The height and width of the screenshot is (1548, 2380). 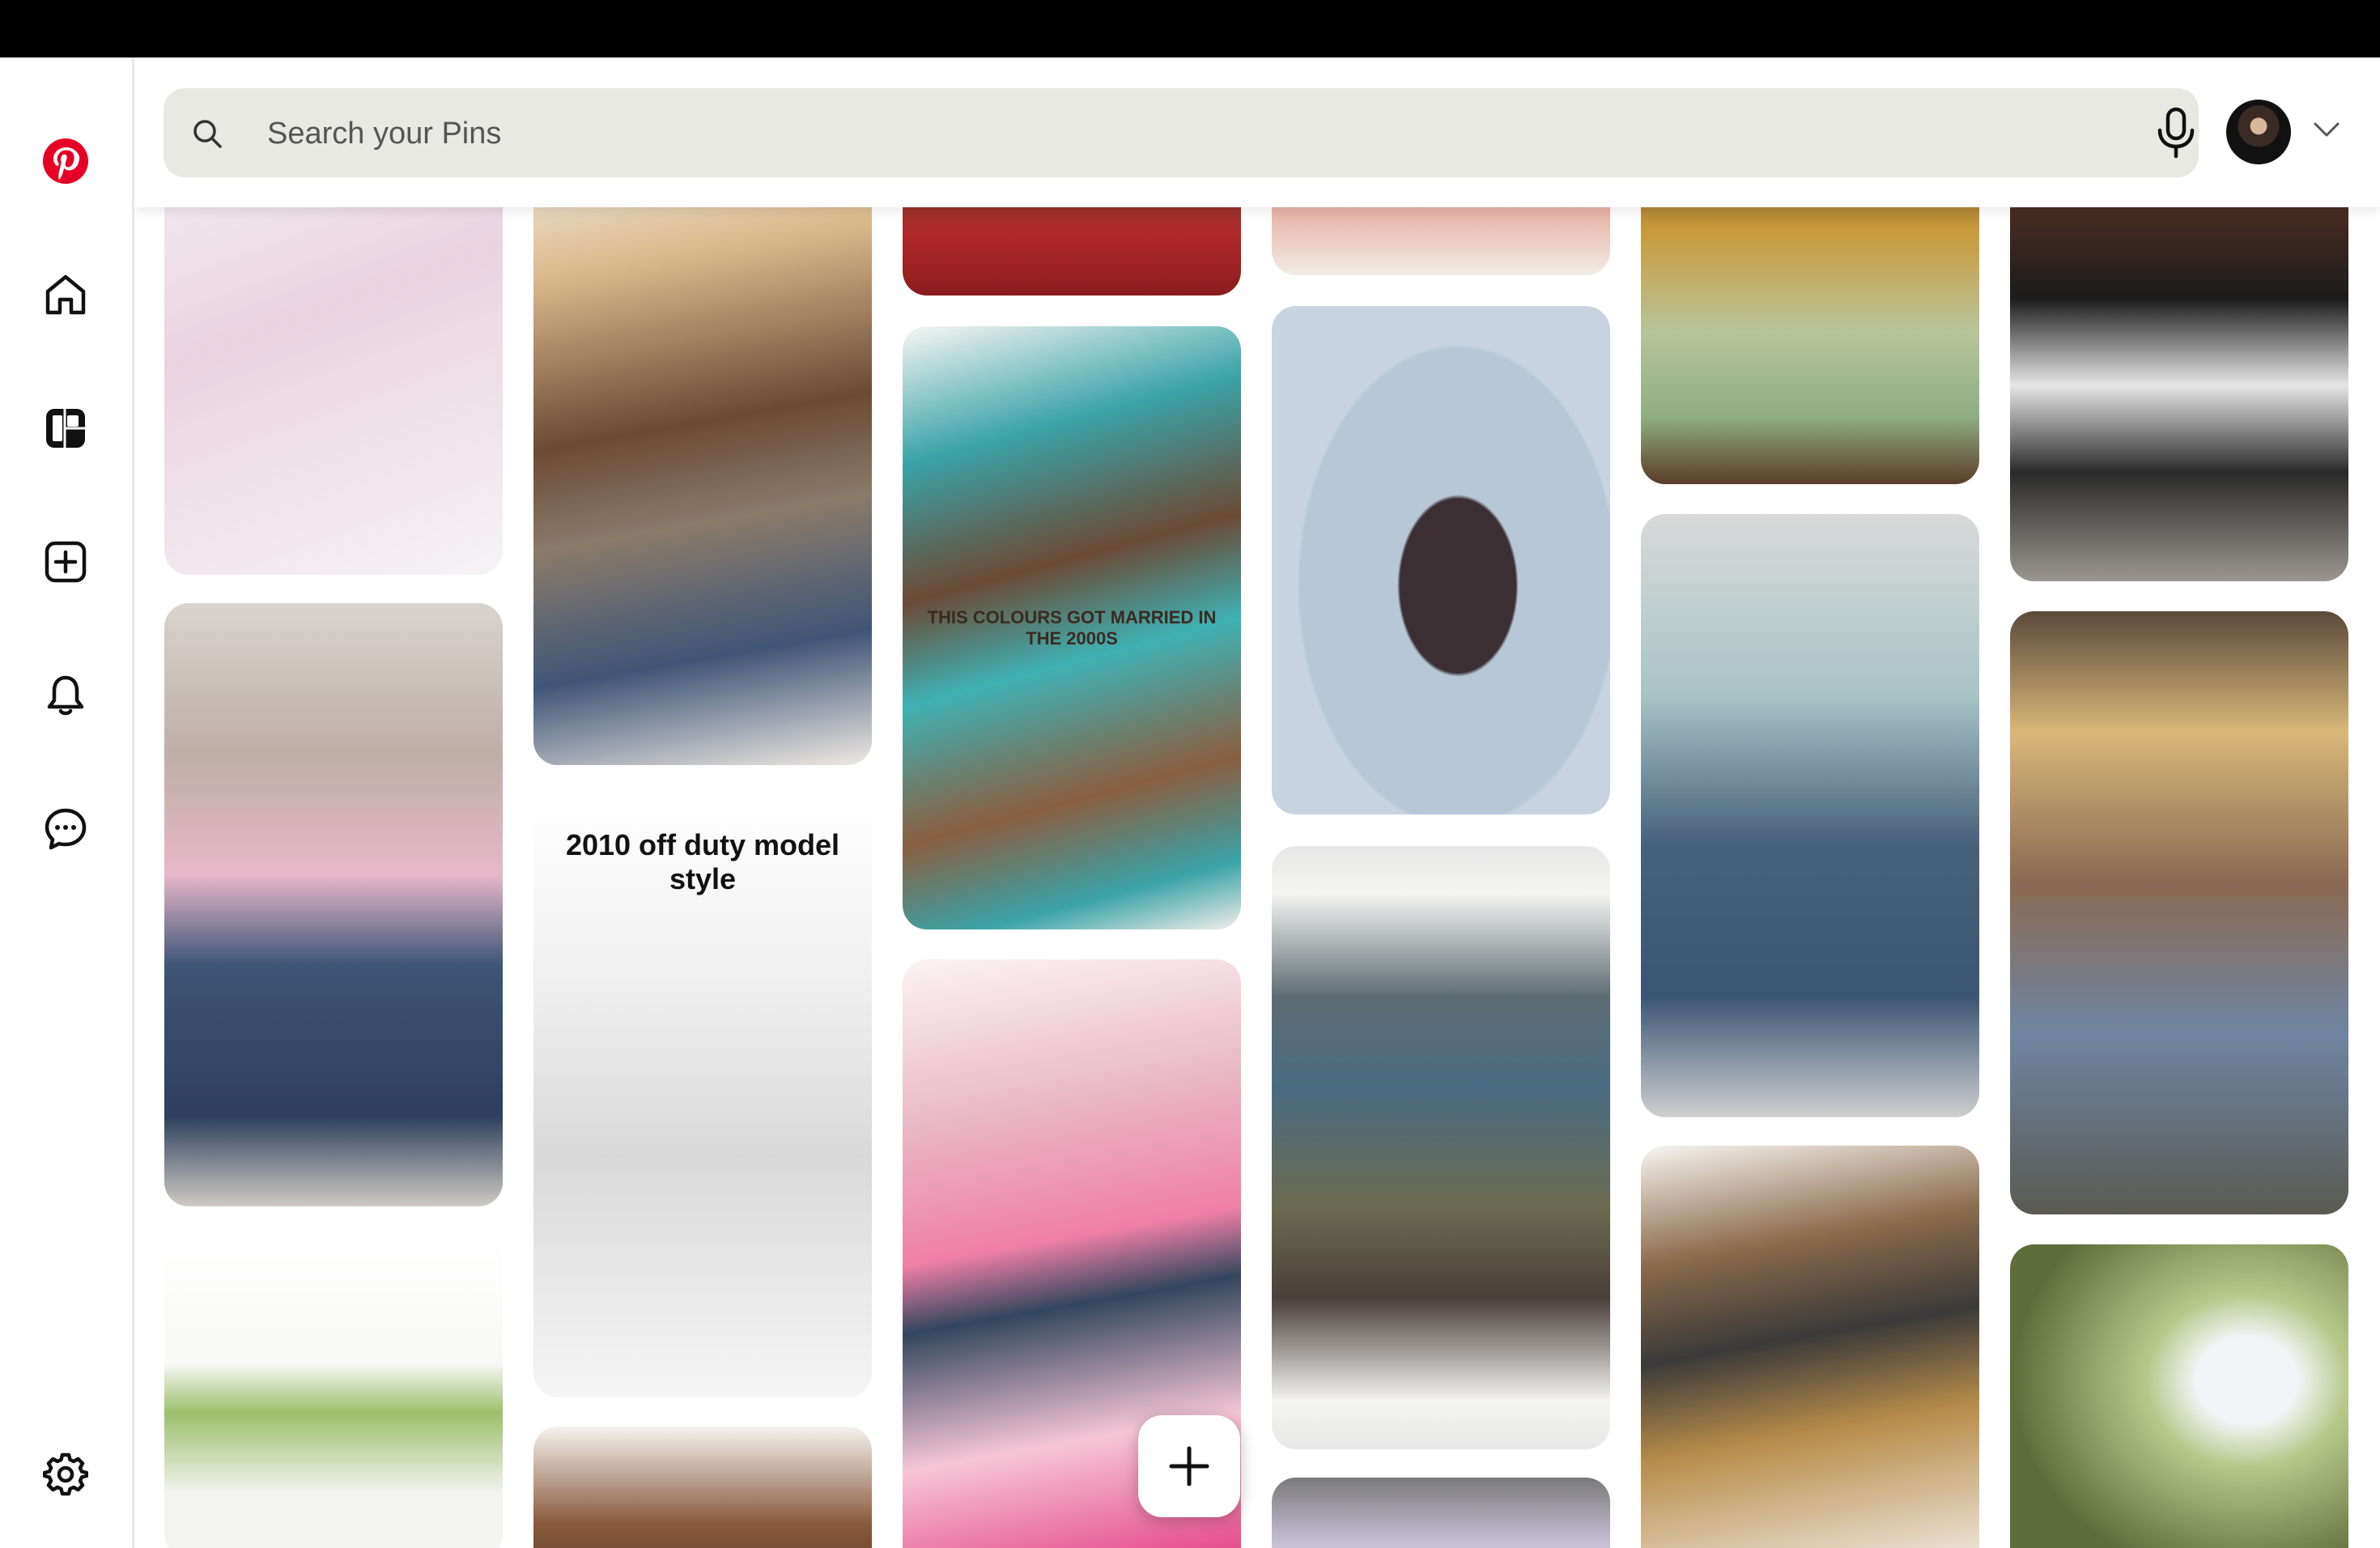 What do you see at coordinates (66, 829) in the screenshot?
I see `chat-icon` at bounding box center [66, 829].